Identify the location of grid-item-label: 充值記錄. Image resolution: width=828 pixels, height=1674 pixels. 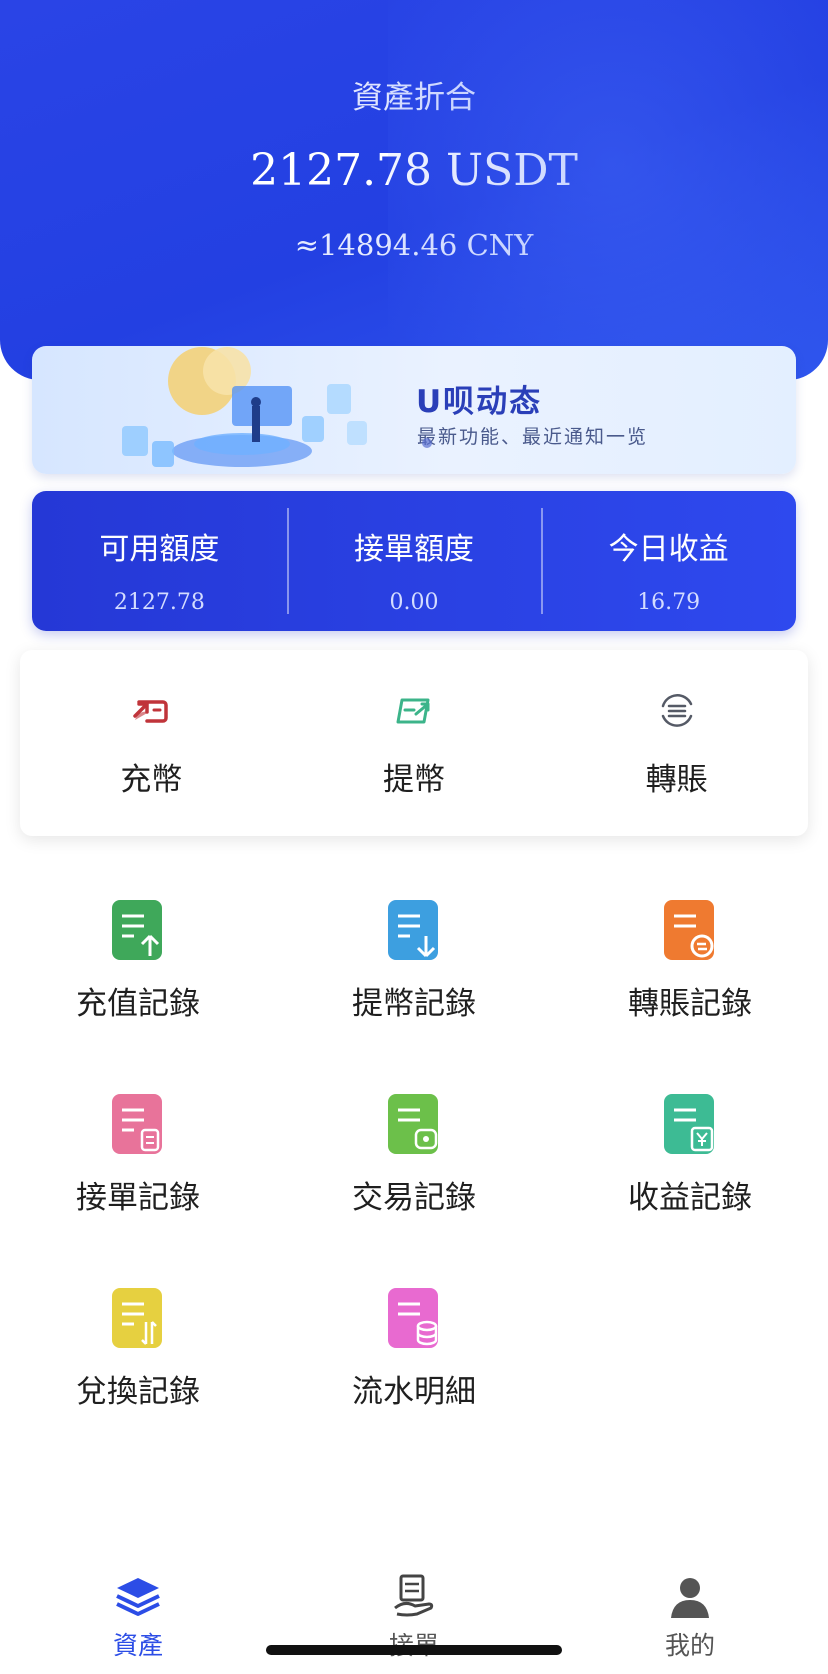
(138, 1004).